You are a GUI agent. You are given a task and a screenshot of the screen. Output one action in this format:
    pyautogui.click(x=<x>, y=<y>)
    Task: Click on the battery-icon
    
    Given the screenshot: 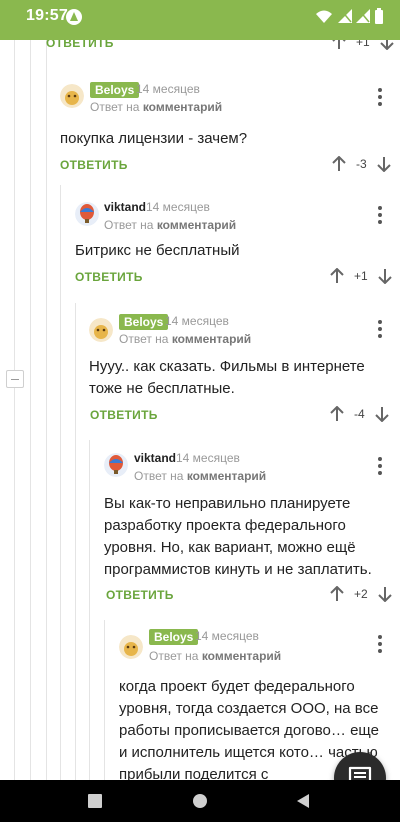 What is the action you would take?
    pyautogui.click(x=379, y=16)
    